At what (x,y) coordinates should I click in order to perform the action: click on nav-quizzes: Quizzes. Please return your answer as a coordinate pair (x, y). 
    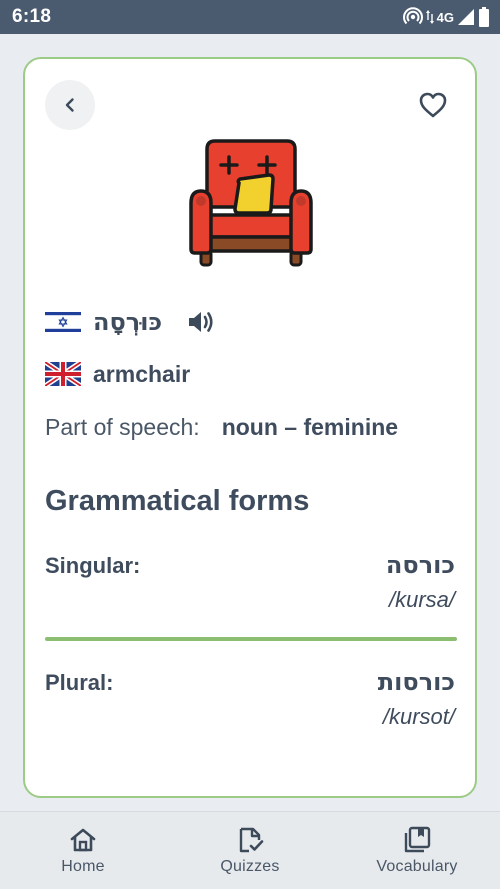
    Looking at the image, I should click on (250, 850).